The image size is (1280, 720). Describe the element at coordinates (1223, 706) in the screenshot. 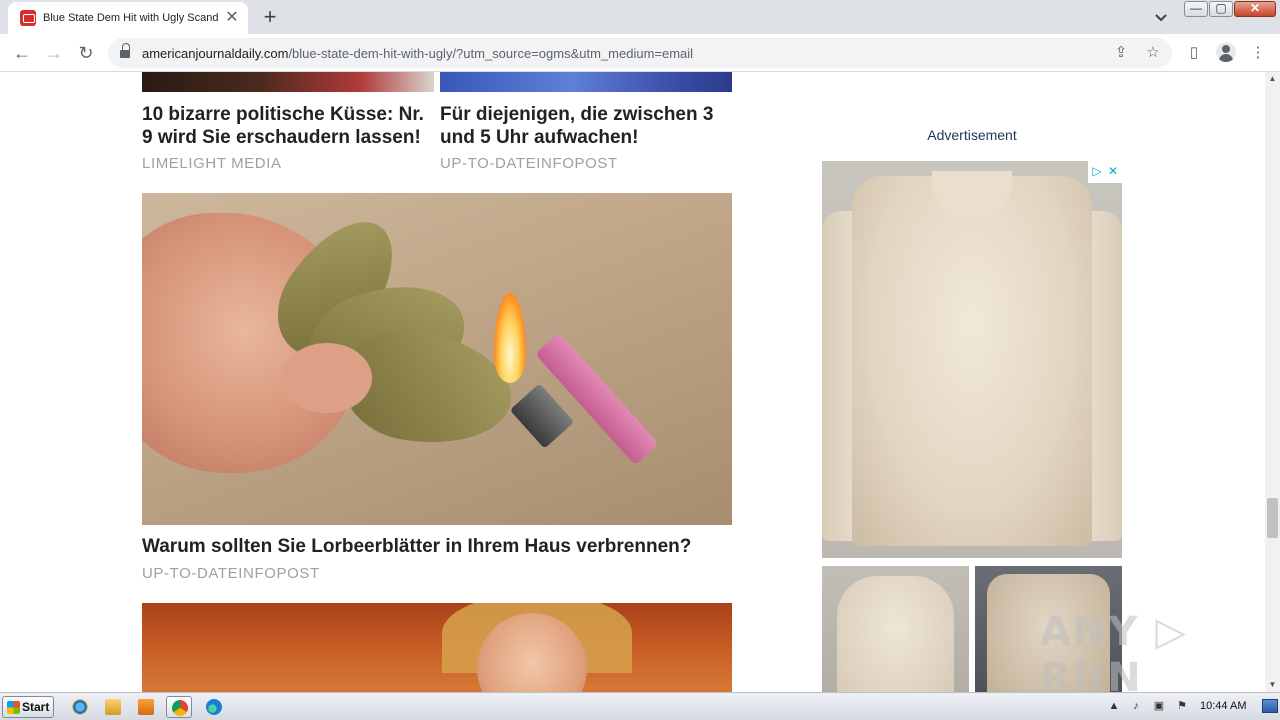

I see `taskbar-clock: 10:44 AM` at that location.